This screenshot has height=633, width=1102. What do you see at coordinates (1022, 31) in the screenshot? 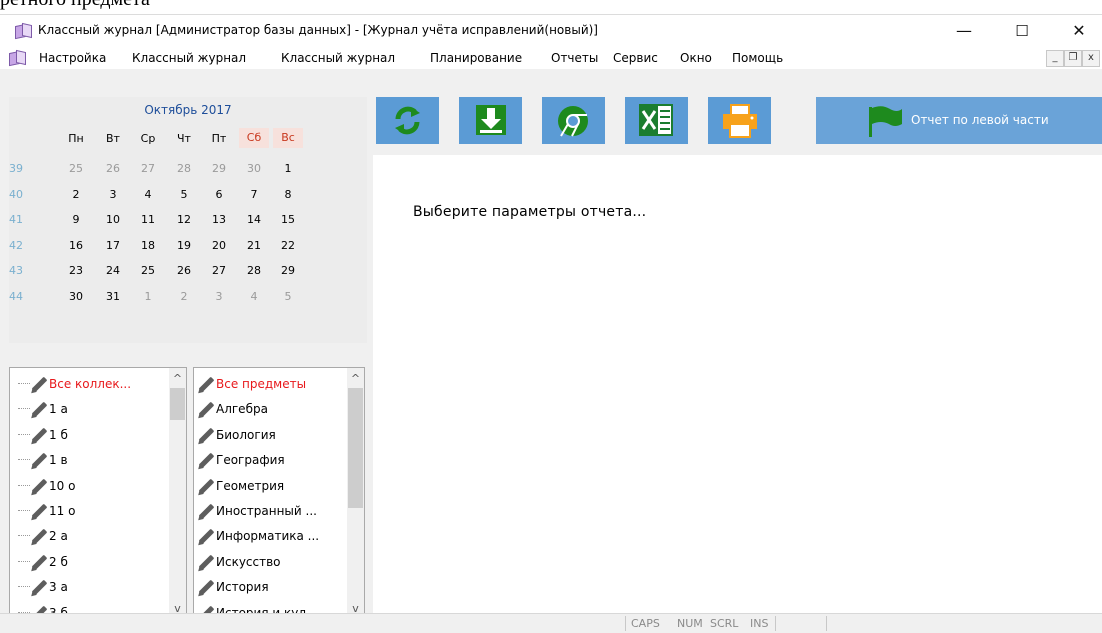
I see `maximize-button: ☐` at bounding box center [1022, 31].